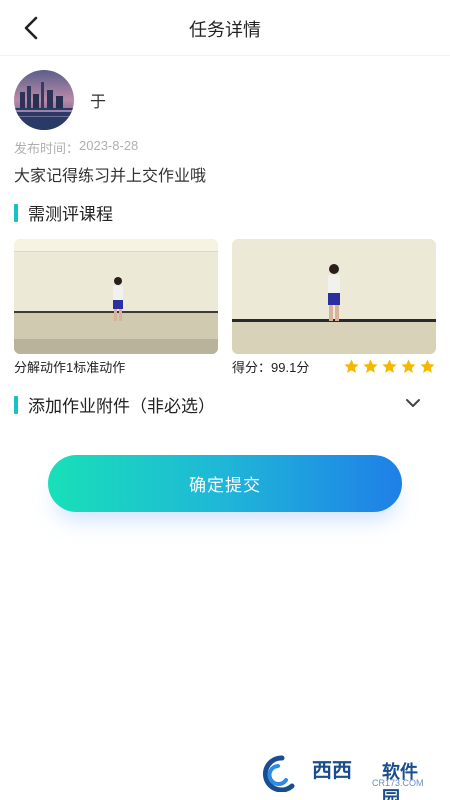 This screenshot has width=450, height=800. Describe the element at coordinates (334, 366) in the screenshot. I see `score-row: 得分： 99.1分` at that location.